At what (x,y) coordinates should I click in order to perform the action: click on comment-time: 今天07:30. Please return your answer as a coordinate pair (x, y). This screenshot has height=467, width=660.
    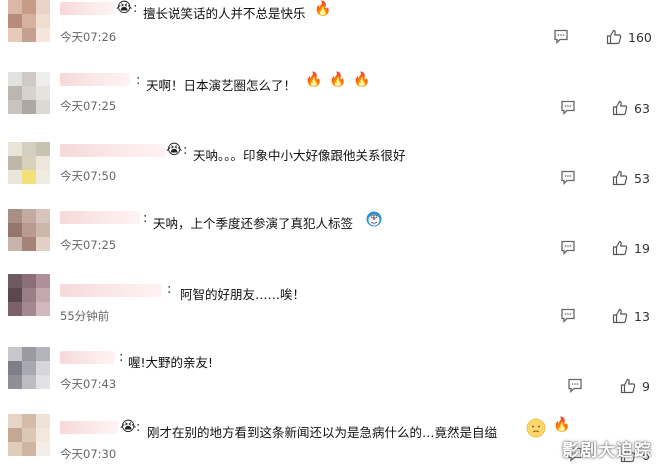
    Looking at the image, I should click on (88, 454).